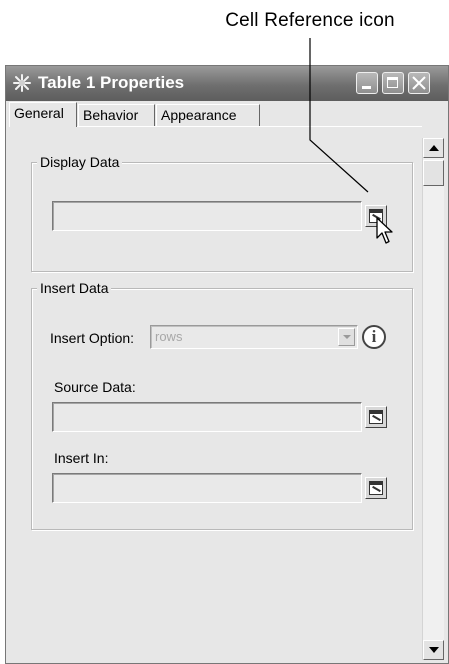 Image resolution: width=449 pixels, height=664 pixels. I want to click on minimize-icon, so click(366, 87).